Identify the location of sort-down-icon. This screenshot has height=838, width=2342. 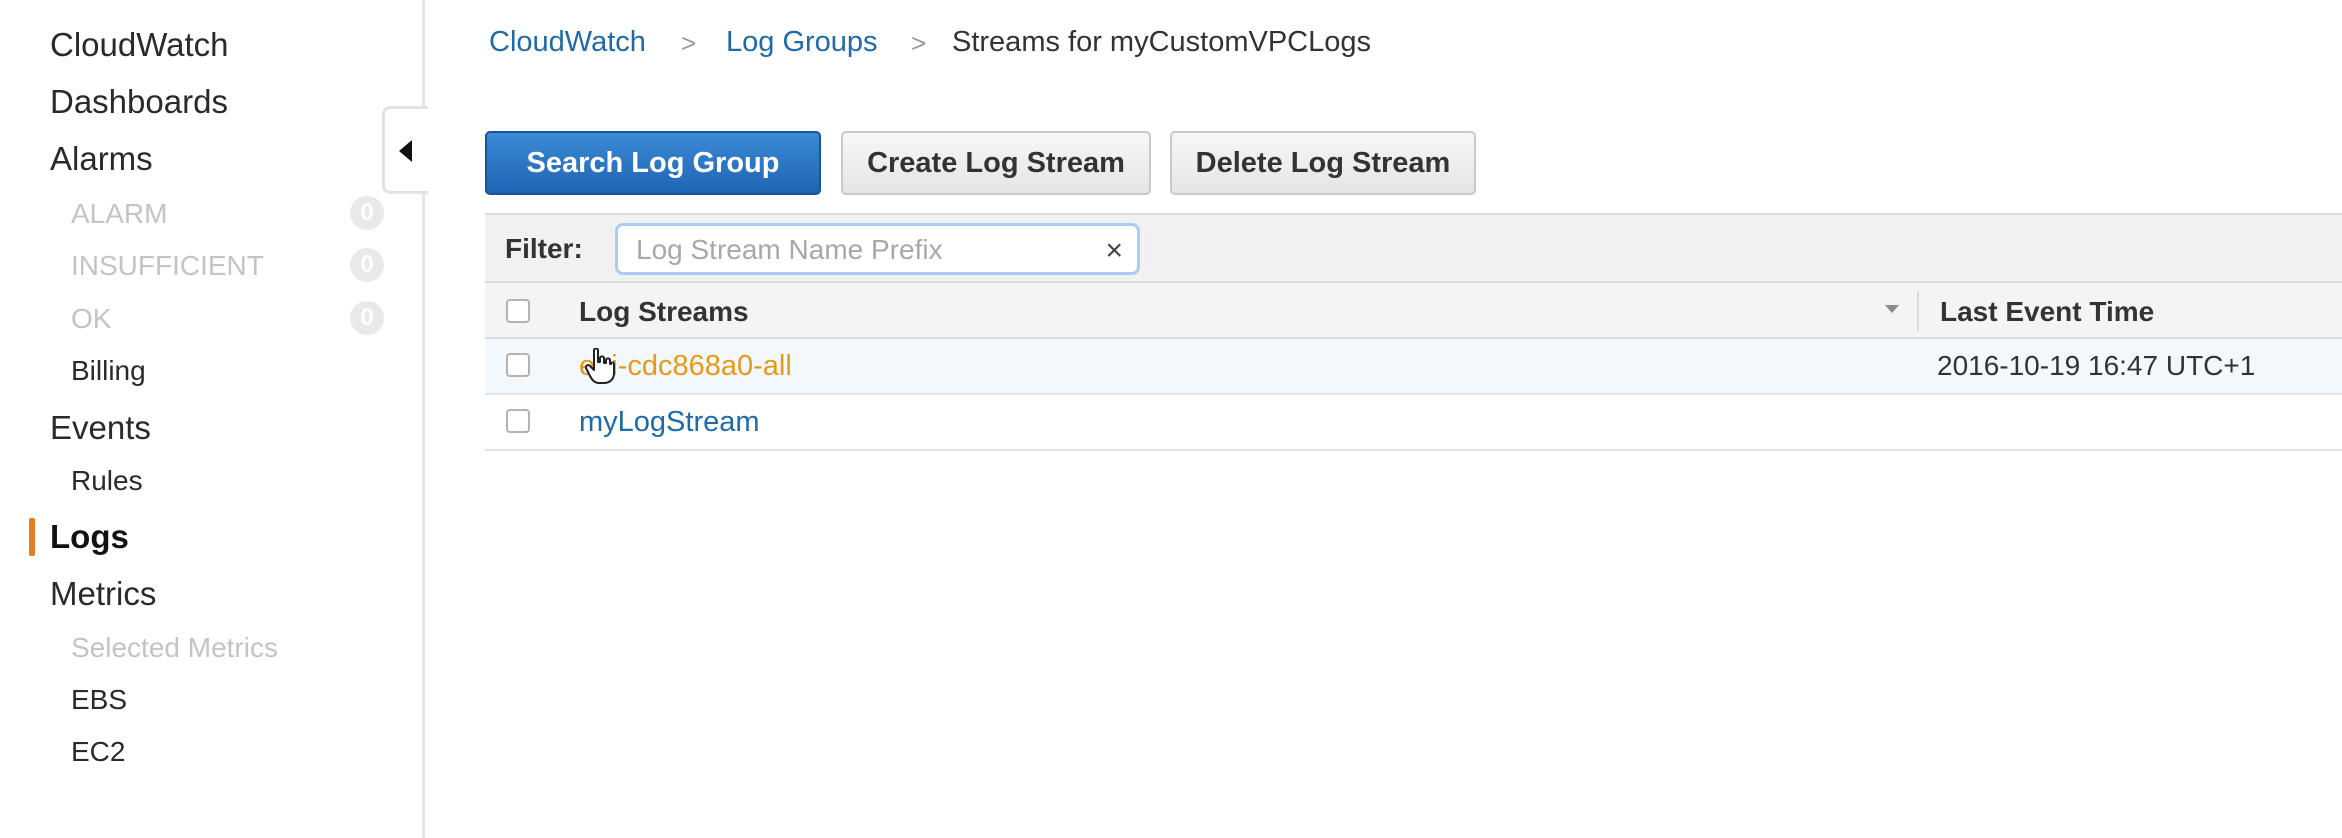
(1892, 309).